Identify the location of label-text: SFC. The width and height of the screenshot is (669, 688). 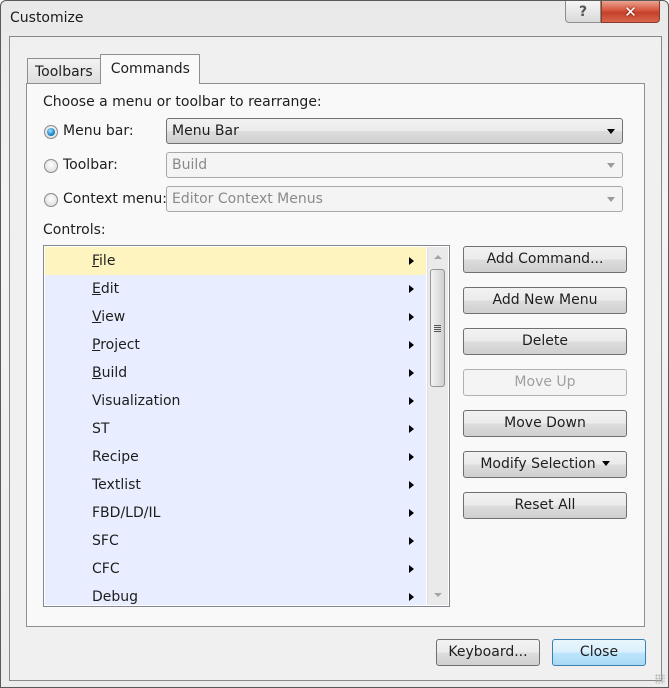
(105, 541).